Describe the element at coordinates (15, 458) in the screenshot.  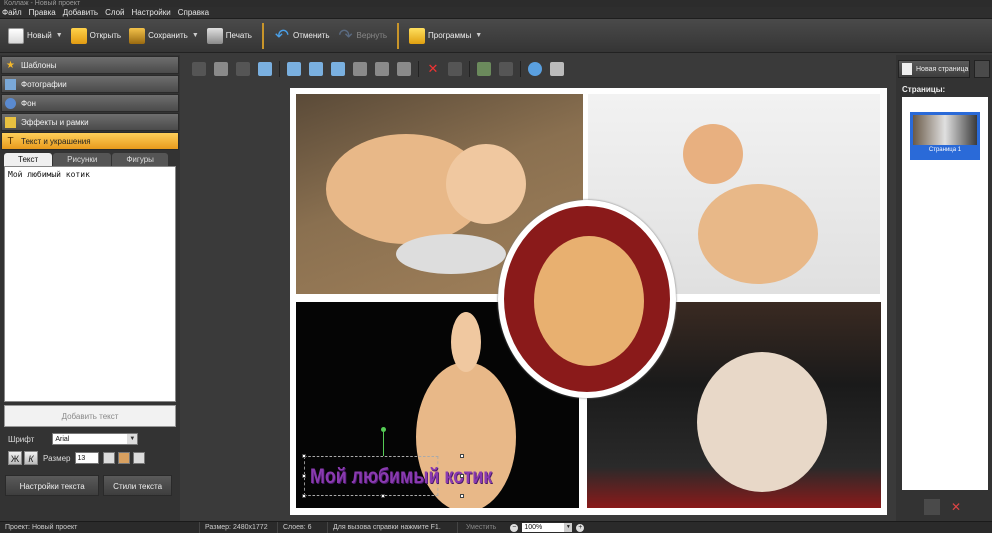
I see `bold-button: Ж` at that location.